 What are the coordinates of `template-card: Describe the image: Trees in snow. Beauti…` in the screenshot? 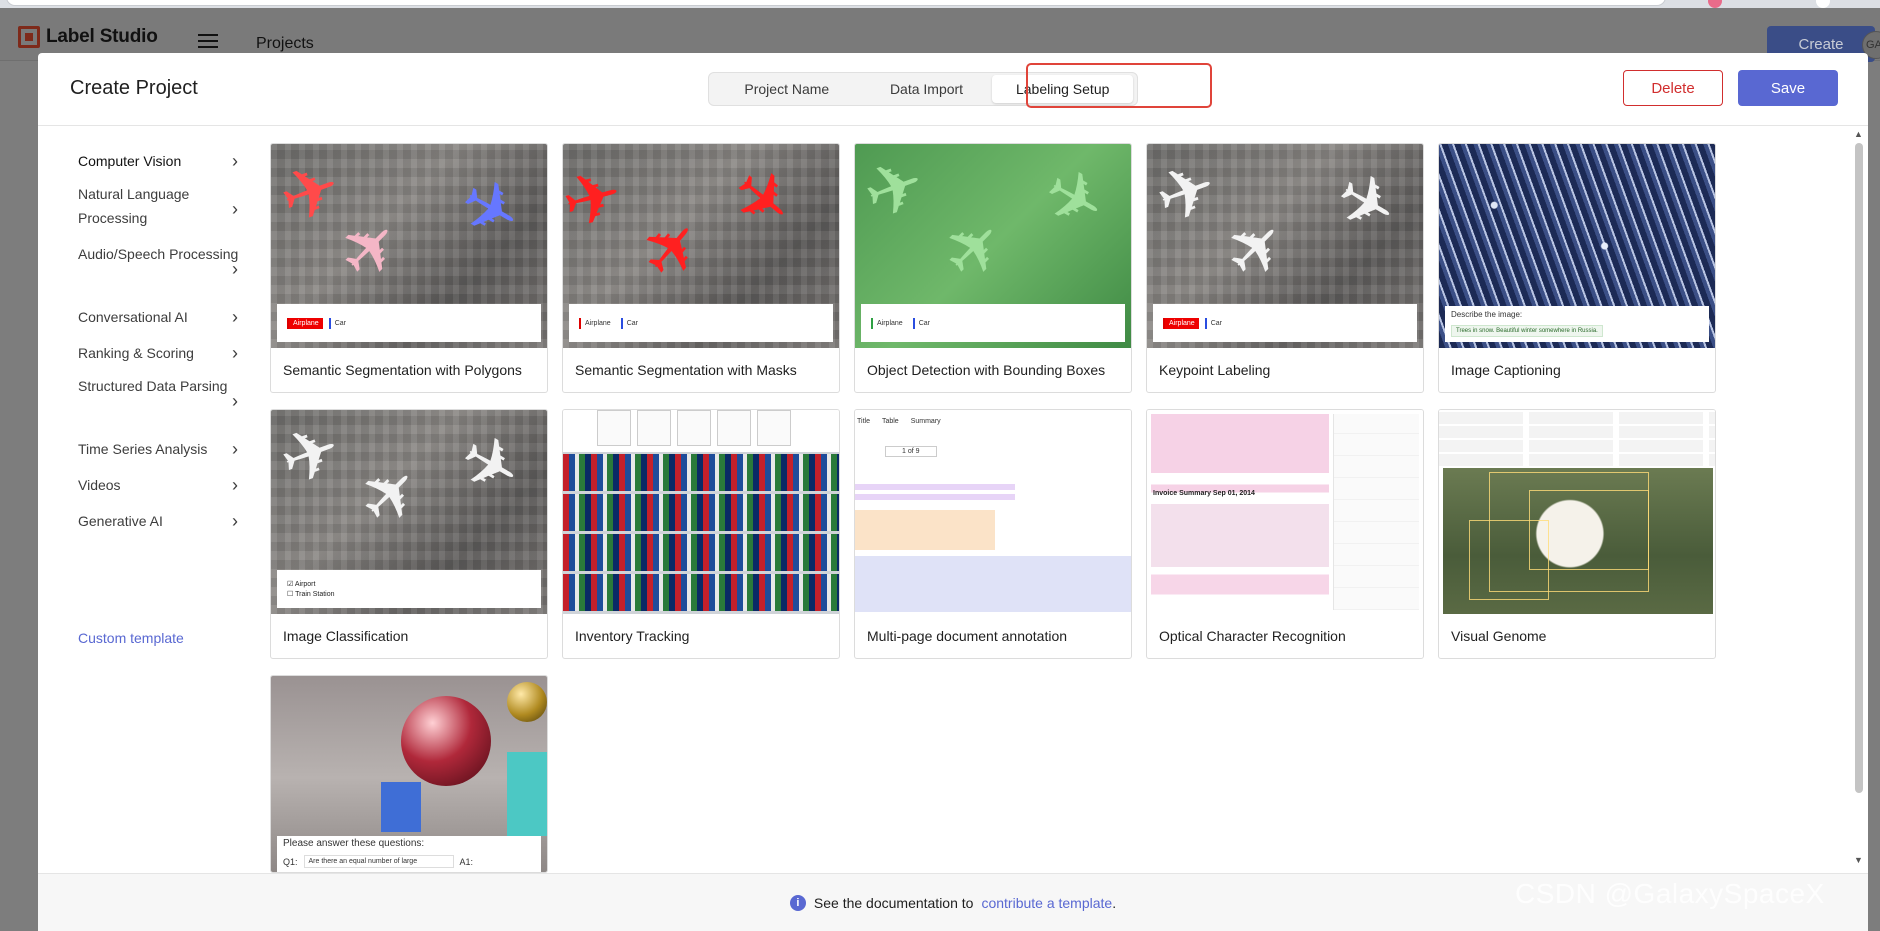 It's located at (1577, 268).